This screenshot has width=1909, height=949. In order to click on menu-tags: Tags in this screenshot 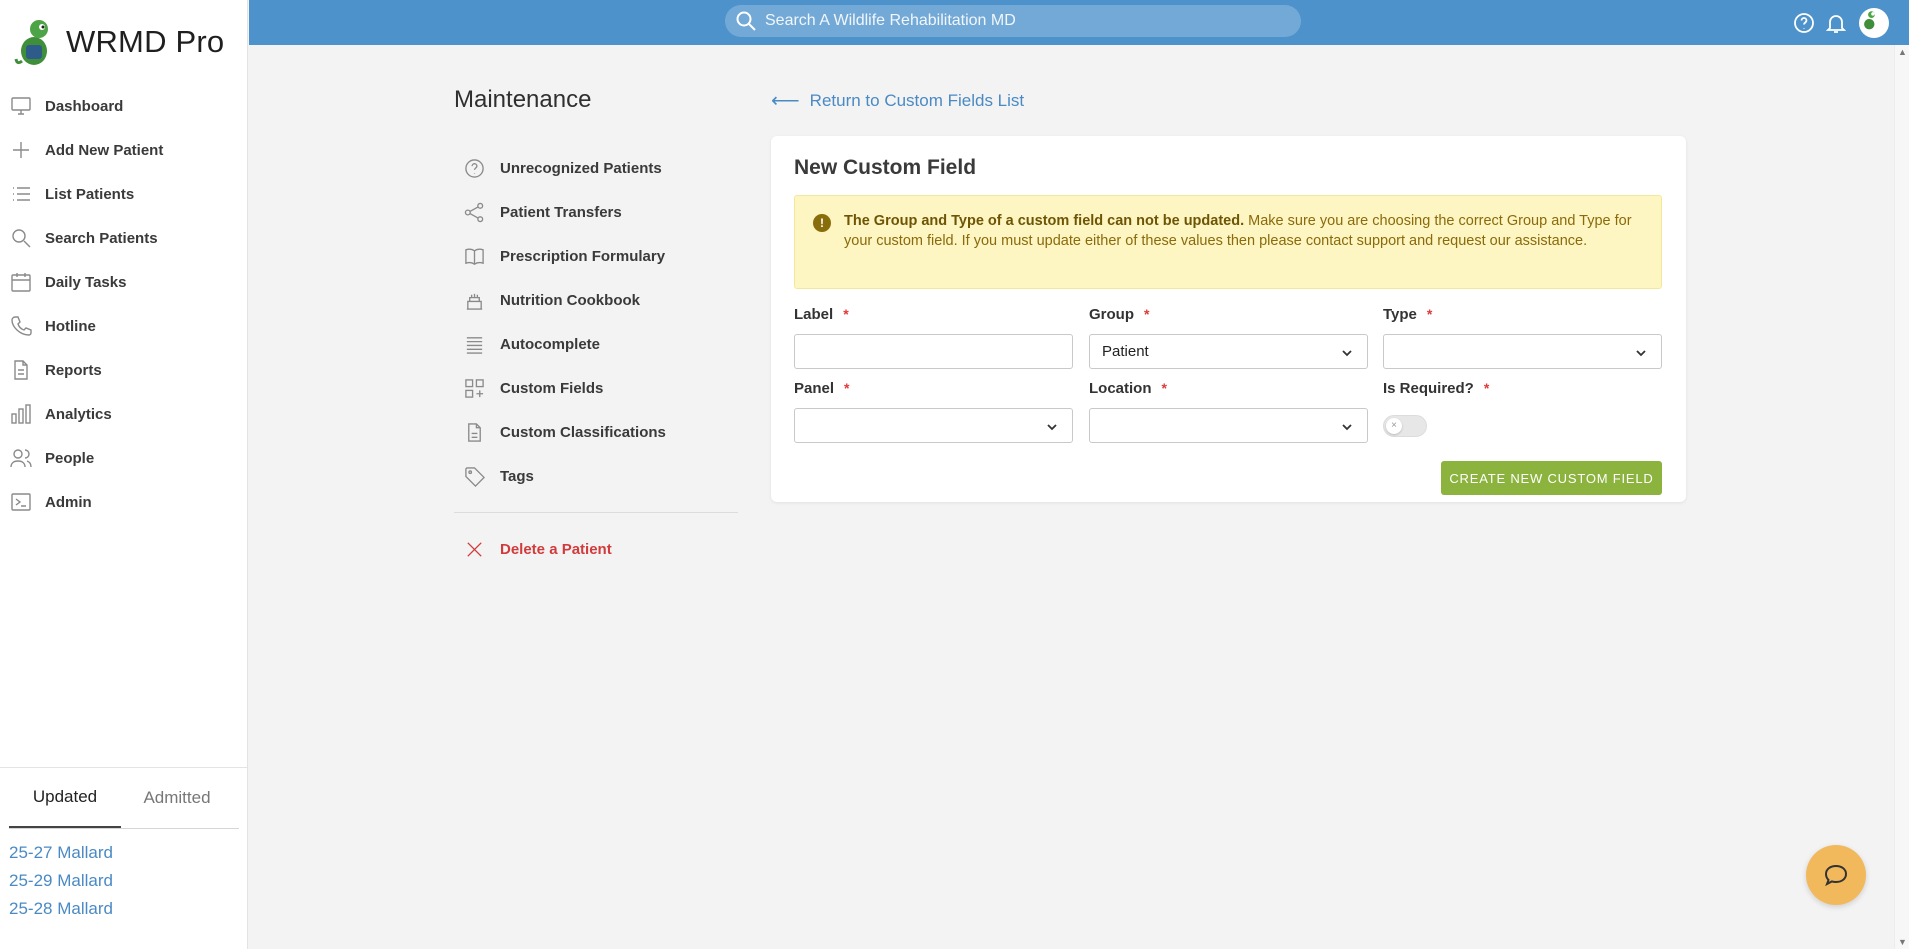, I will do `click(596, 476)`.